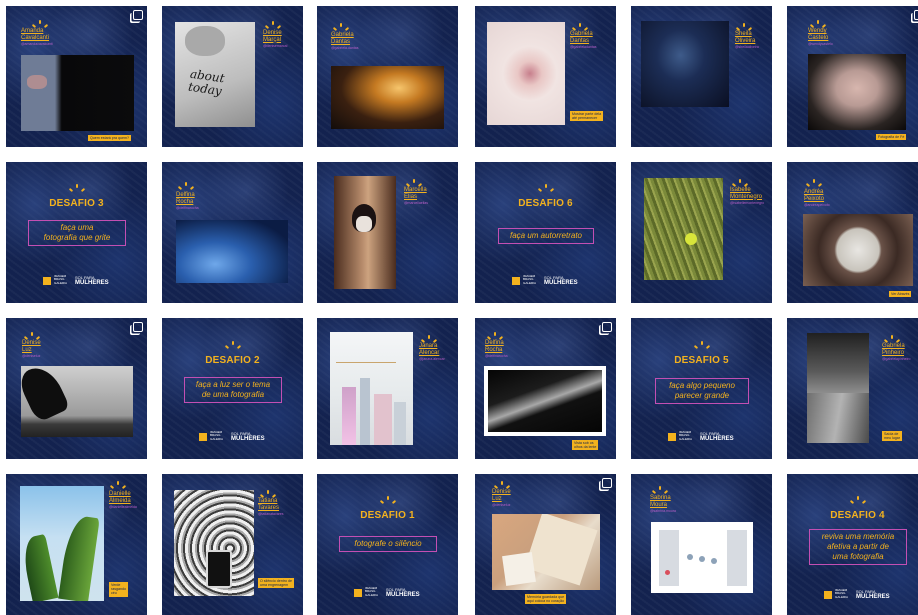 The height and width of the screenshot is (615, 918). Describe the element at coordinates (415, 193) in the screenshot. I see `author-name: Marcella Elias` at that location.